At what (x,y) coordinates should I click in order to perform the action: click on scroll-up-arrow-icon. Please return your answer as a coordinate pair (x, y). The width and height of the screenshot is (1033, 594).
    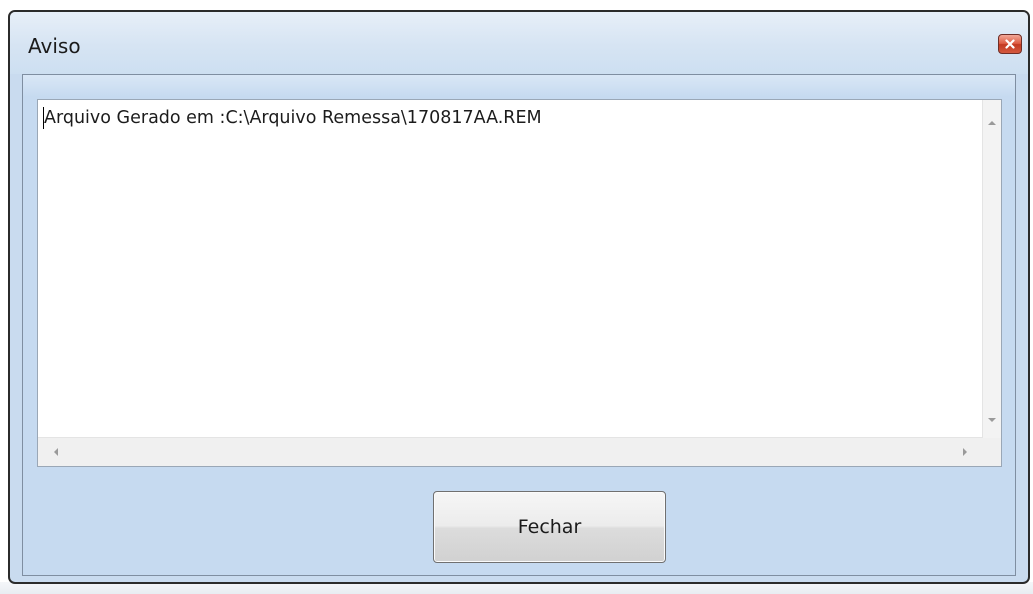
    Looking at the image, I should click on (992, 123).